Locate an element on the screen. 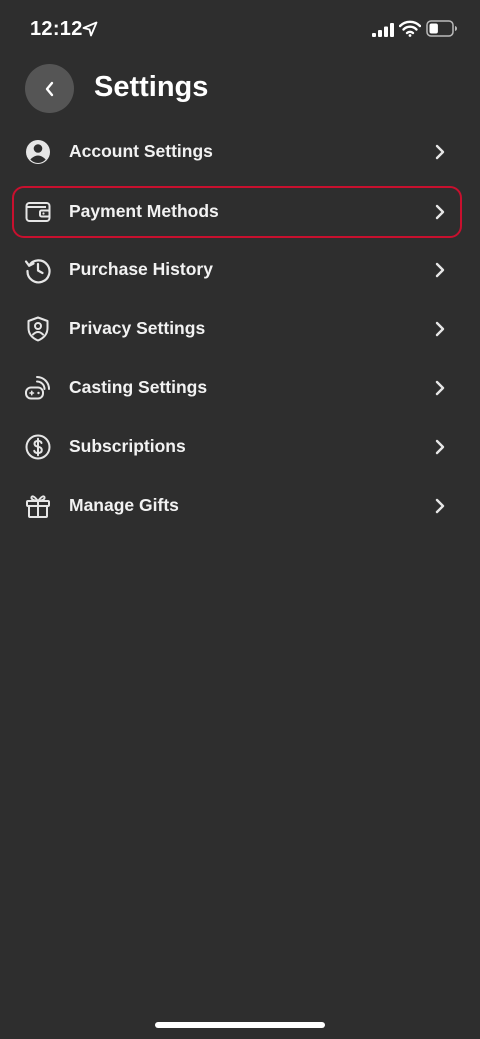 This screenshot has width=480, height=1039. menu-item-purchase-history: Purchase History is located at coordinates (237, 270).